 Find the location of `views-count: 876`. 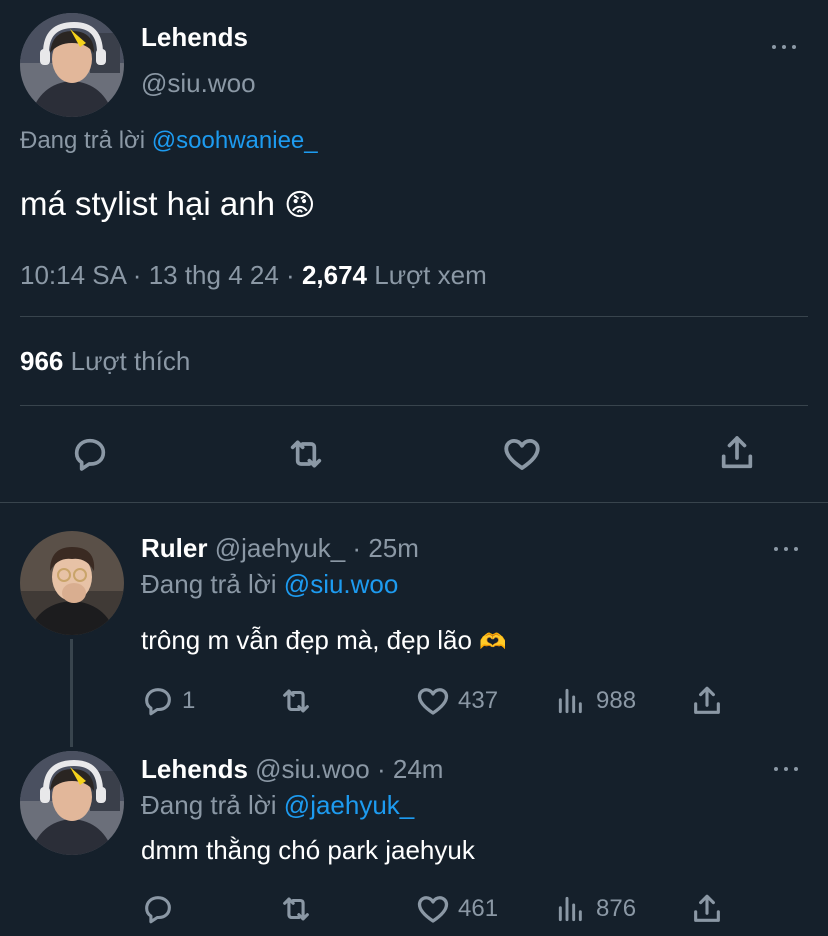

views-count: 876 is located at coordinates (616, 908).